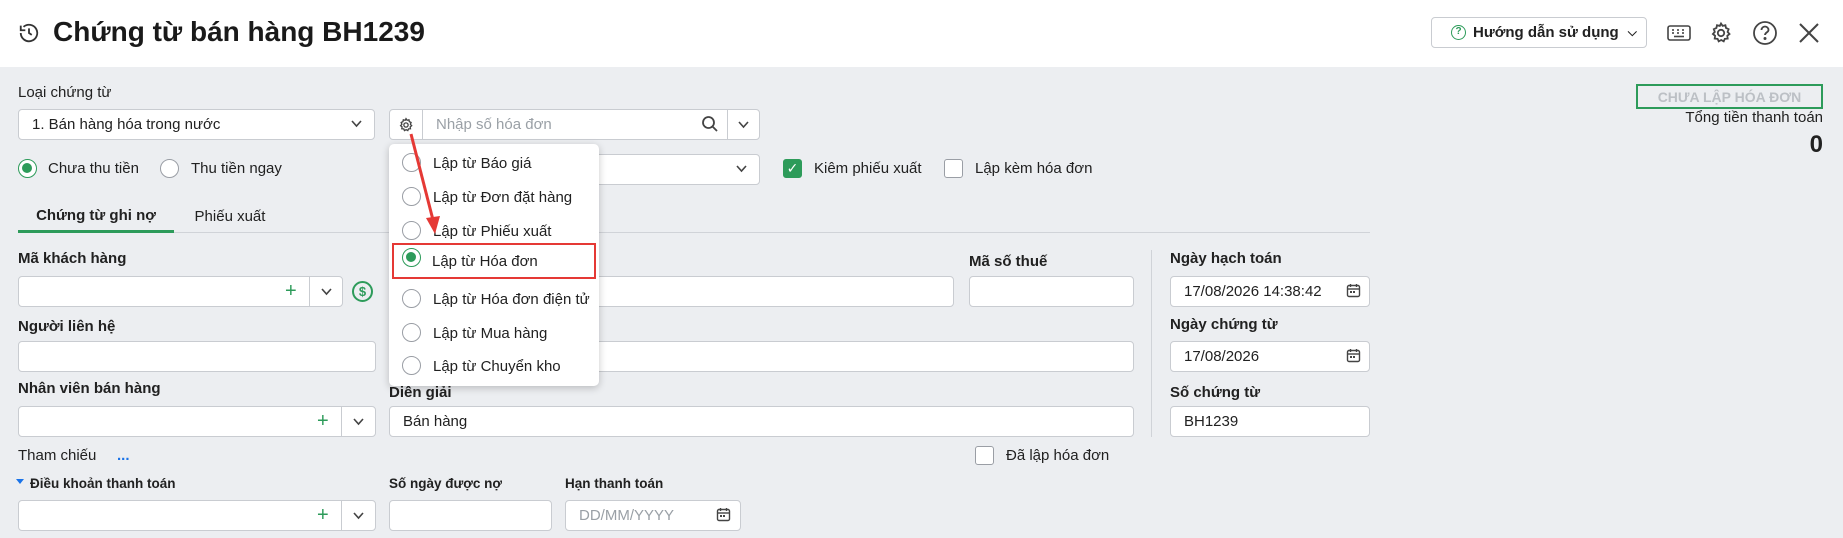 The image size is (1843, 538). Describe the element at coordinates (57, 455) in the screenshot. I see `reference-label: Tham chiếu` at that location.